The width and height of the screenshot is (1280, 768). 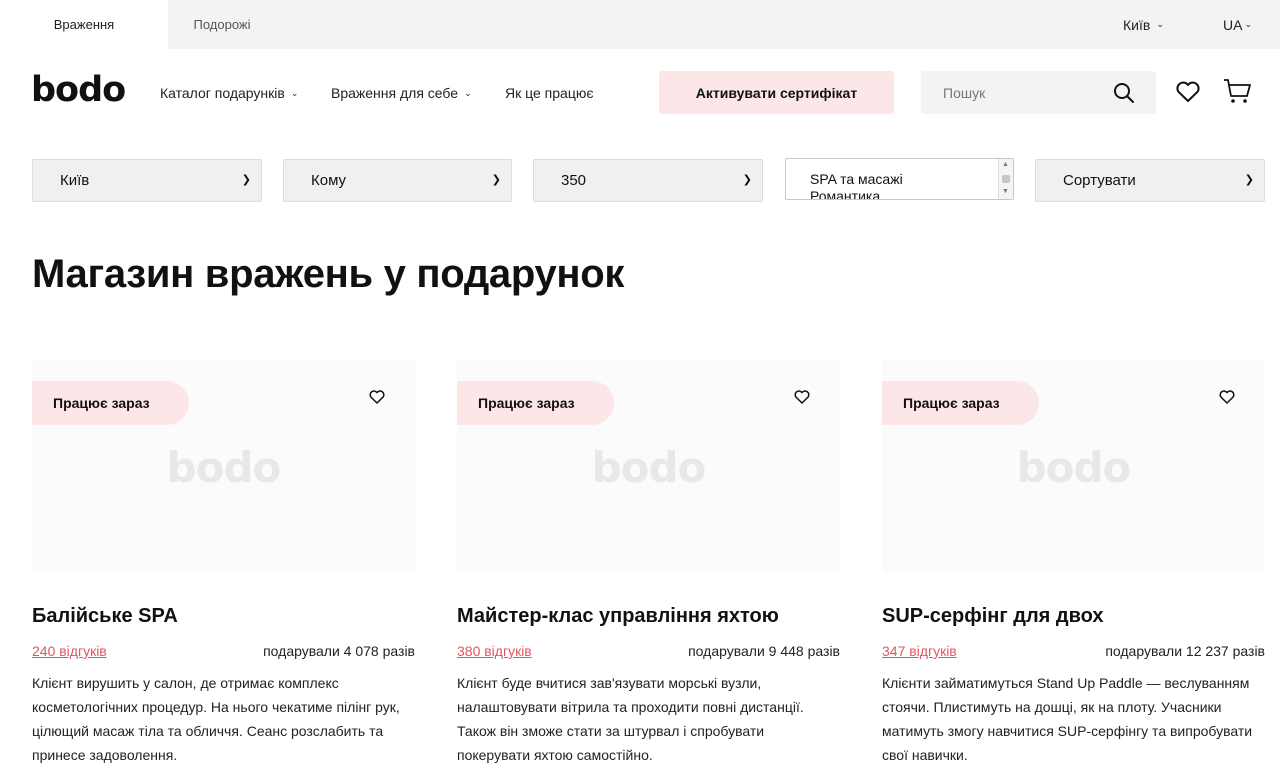 I want to click on language-selector-label: UA, so click(x=1233, y=24).